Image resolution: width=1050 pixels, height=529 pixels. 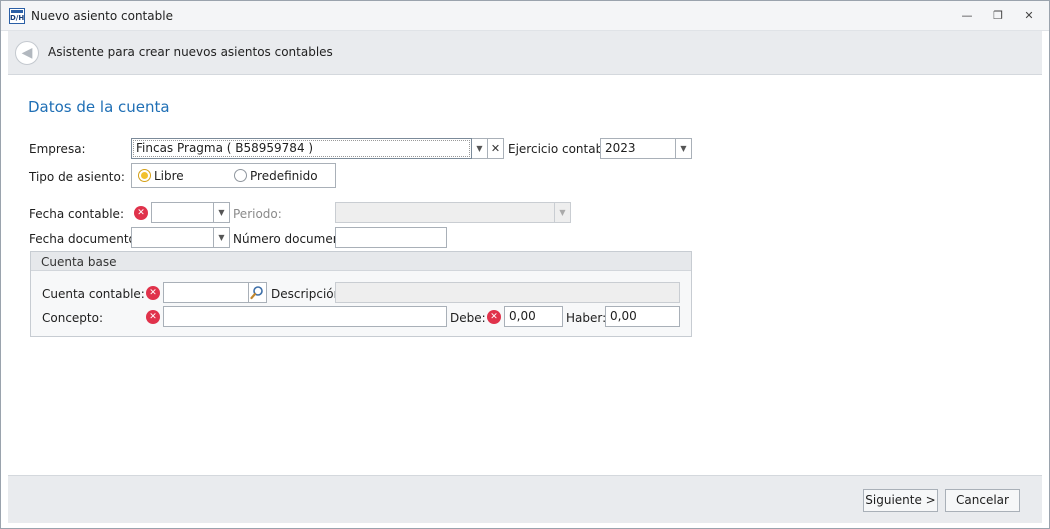 I want to click on concepto-error-icon: ✕, so click(x=153, y=317).